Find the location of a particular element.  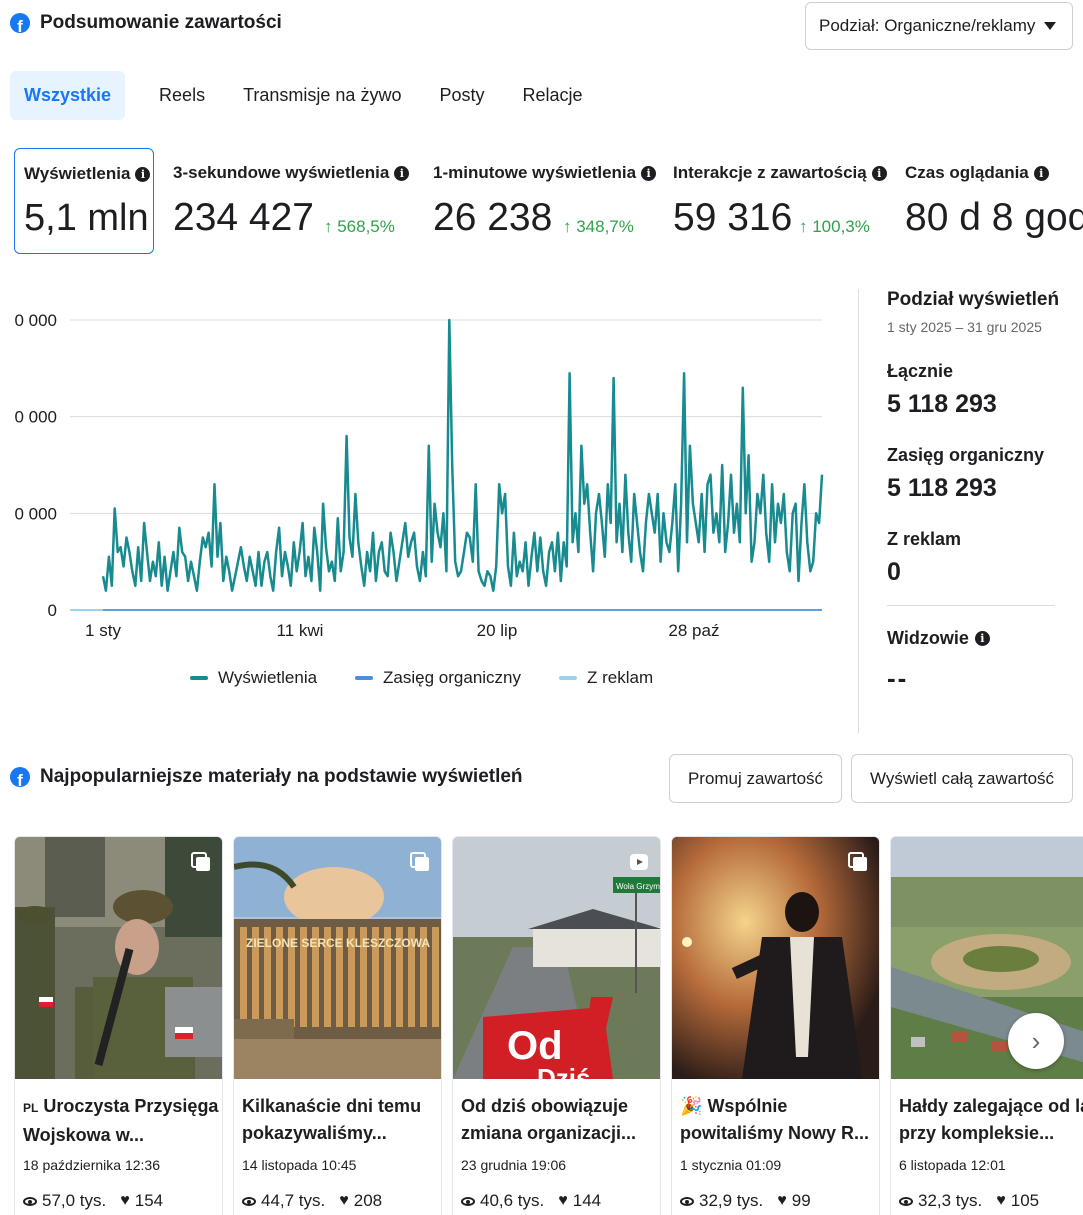

card-stats: 32,9 tys. ♥ 99 is located at coordinates (745, 1201).